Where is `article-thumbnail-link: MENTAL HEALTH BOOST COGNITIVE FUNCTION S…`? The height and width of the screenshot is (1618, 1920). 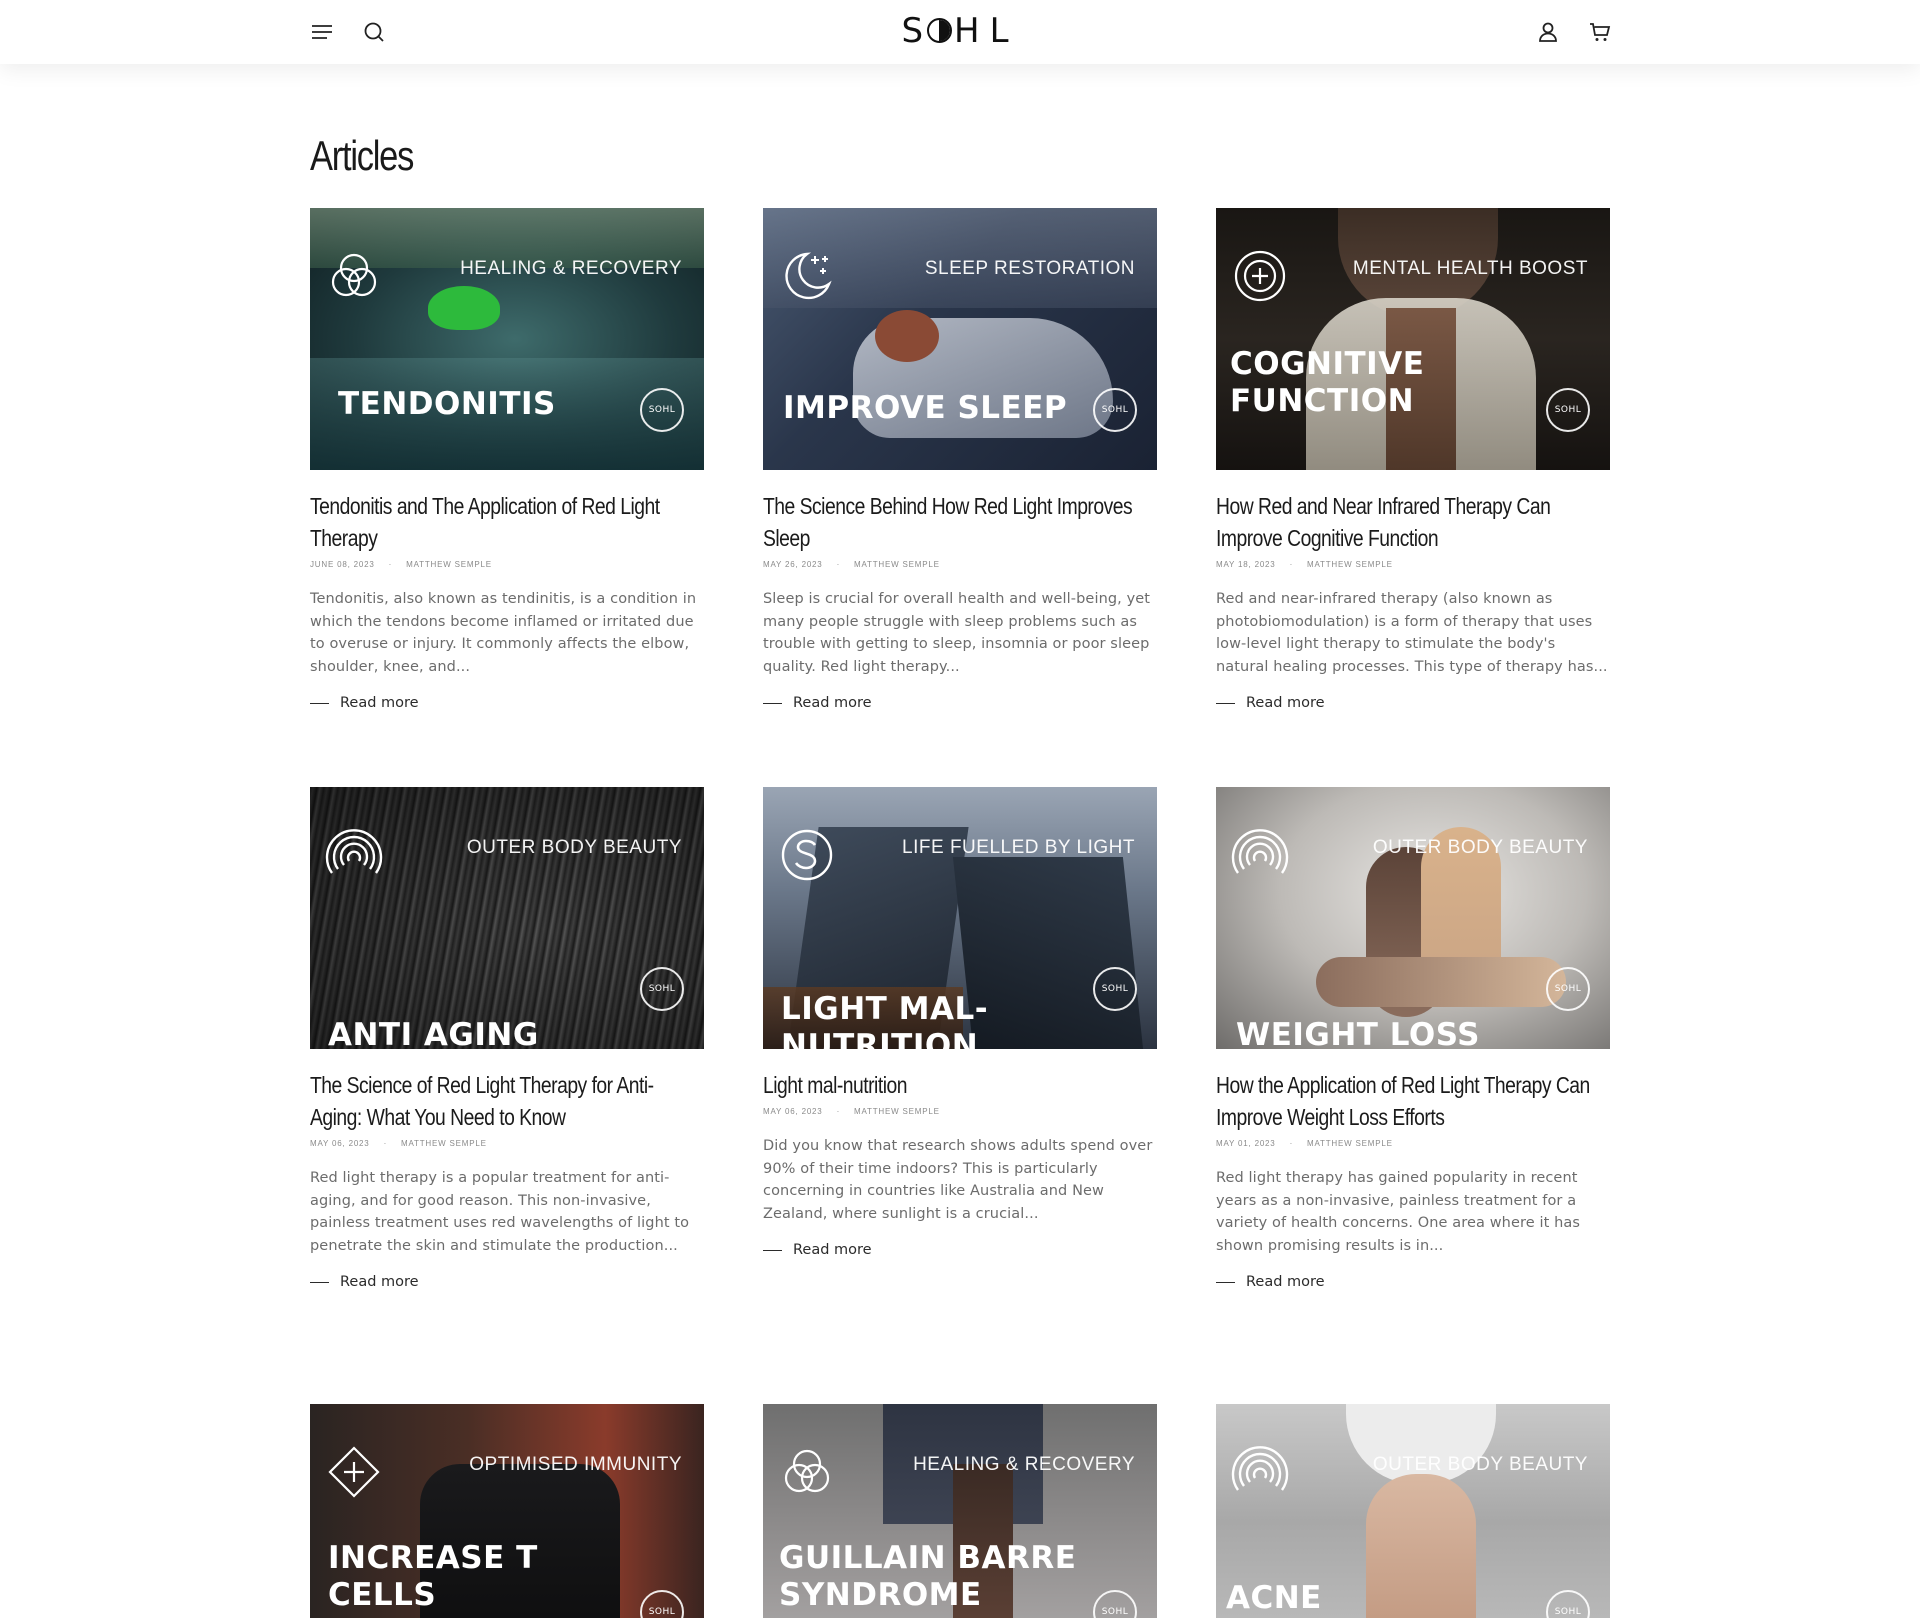
article-thumbnail-link: MENTAL HEALTH BOOST COGNITIVE FUNCTION S… is located at coordinates (1413, 339).